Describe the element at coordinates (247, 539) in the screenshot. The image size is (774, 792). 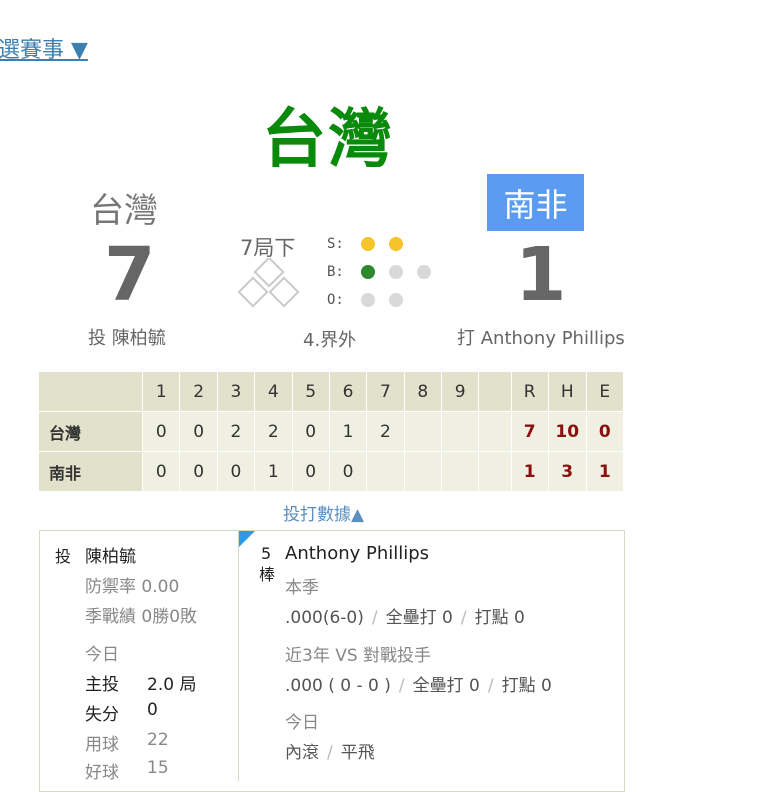
I see `current-batter-marker-icon` at that location.